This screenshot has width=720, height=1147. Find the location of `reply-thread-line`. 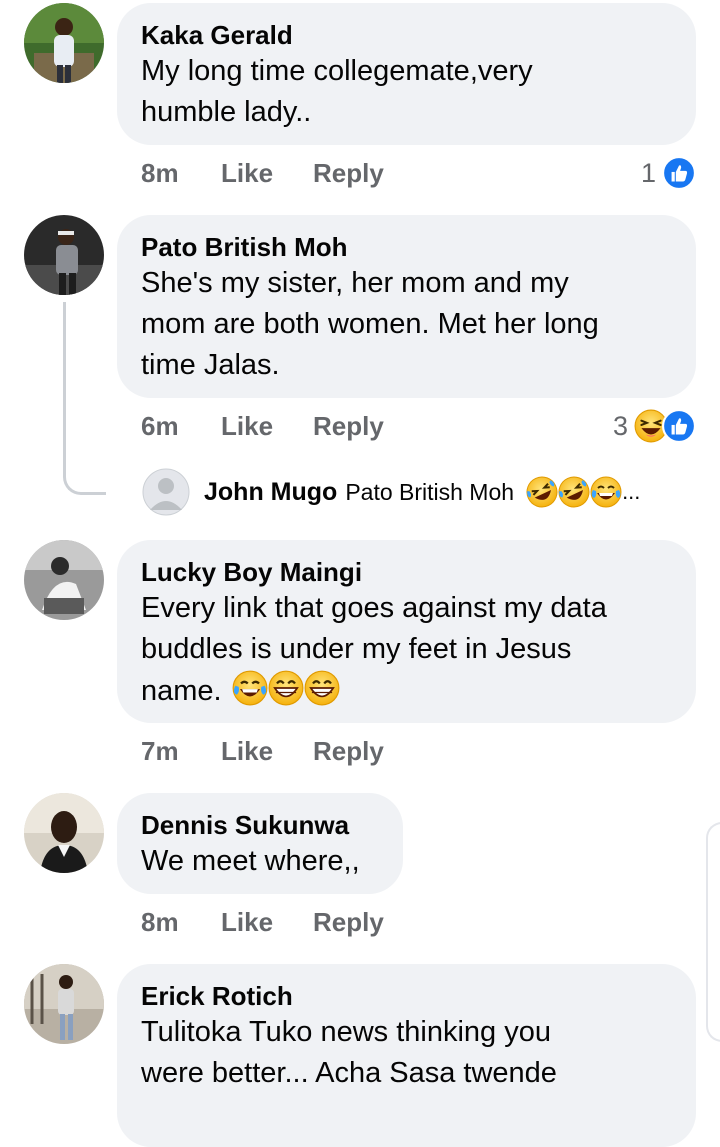

reply-thread-line is located at coordinates (84, 398).